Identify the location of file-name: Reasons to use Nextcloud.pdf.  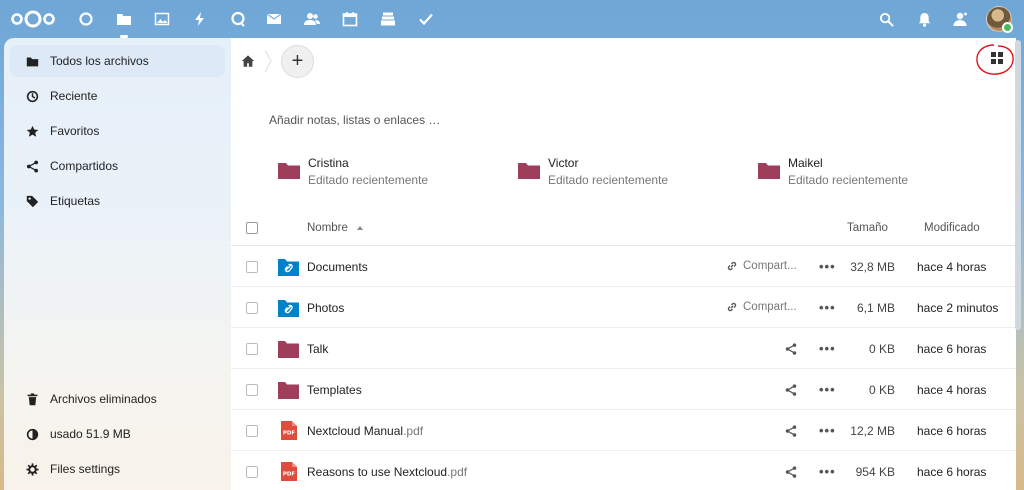
(387, 472).